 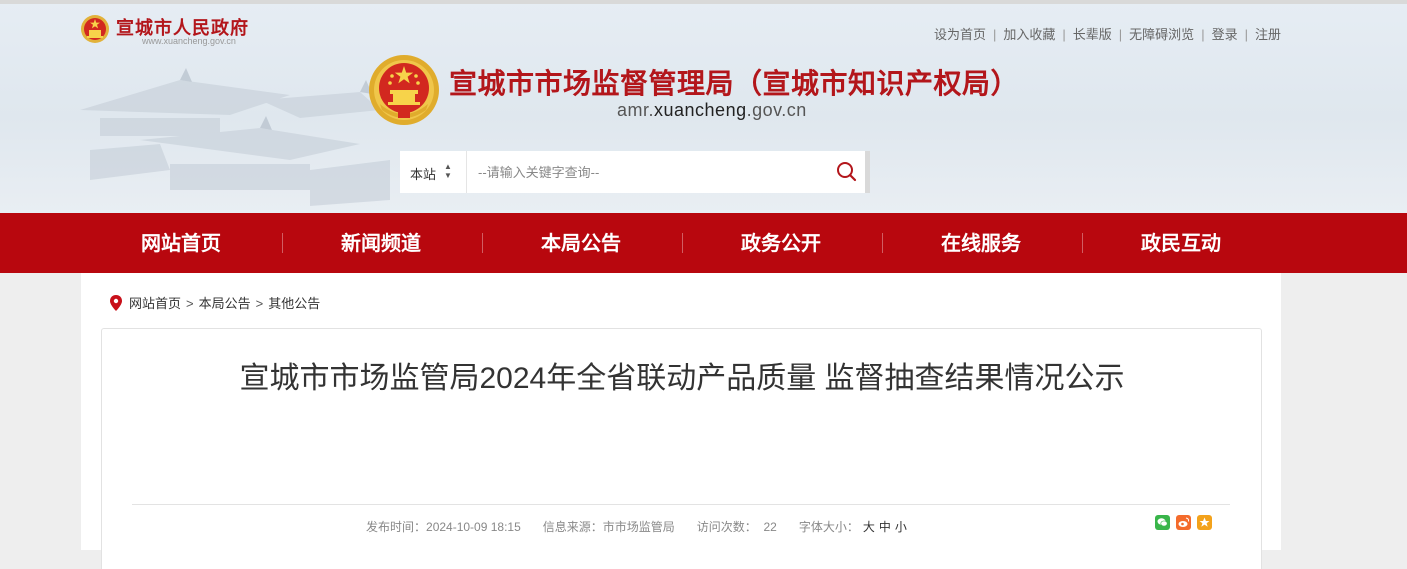 What do you see at coordinates (572, 527) in the screenshot?
I see `source-label: 信息来源：` at bounding box center [572, 527].